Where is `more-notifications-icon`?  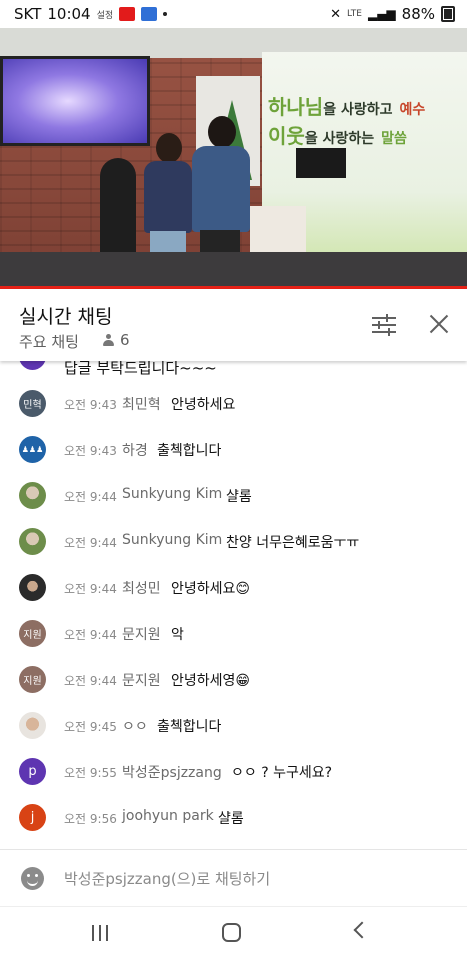 more-notifications-icon is located at coordinates (165, 14).